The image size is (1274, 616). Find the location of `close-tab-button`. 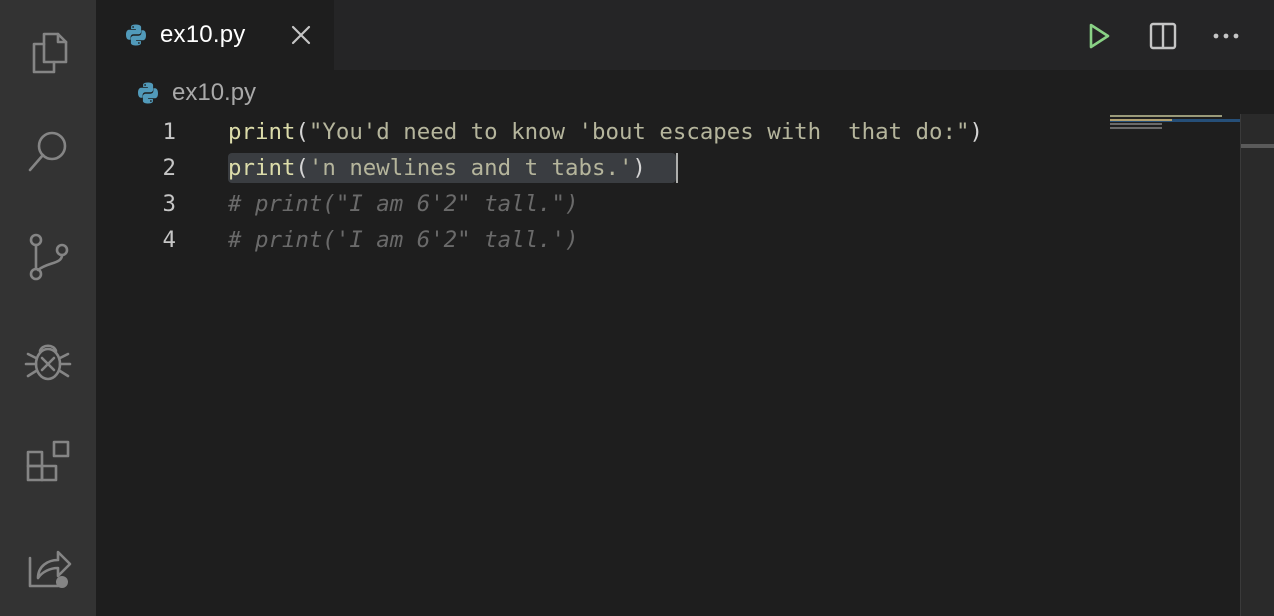

close-tab-button is located at coordinates (301, 35).